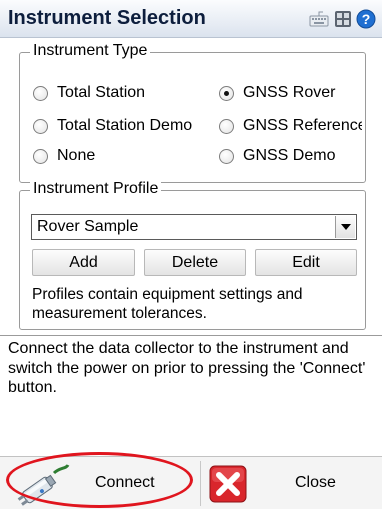 Image resolution: width=382 pixels, height=509 pixels. I want to click on chevron-down-icon, so click(346, 227).